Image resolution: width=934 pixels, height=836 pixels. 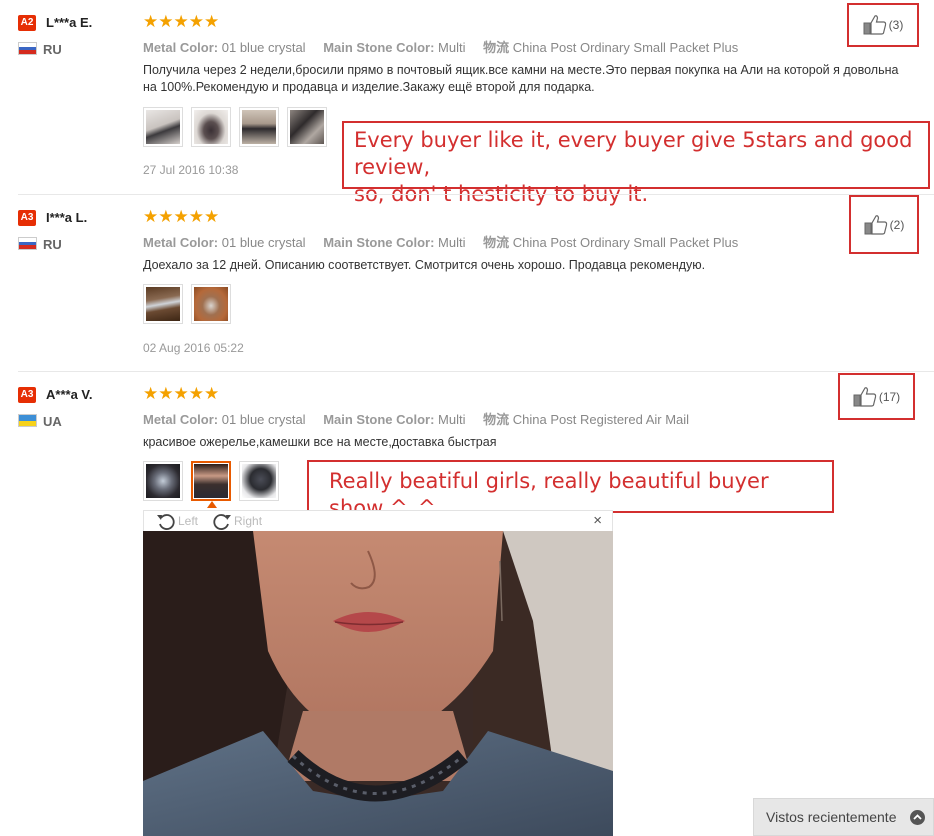 I want to click on review-photo-thumb-selected, so click(x=211, y=481).